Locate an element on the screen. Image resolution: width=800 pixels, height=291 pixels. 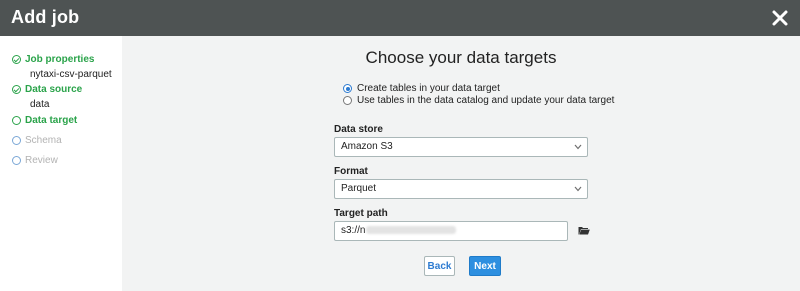
radio-create-tables: Create tables in your data target is located at coordinates (421, 88).